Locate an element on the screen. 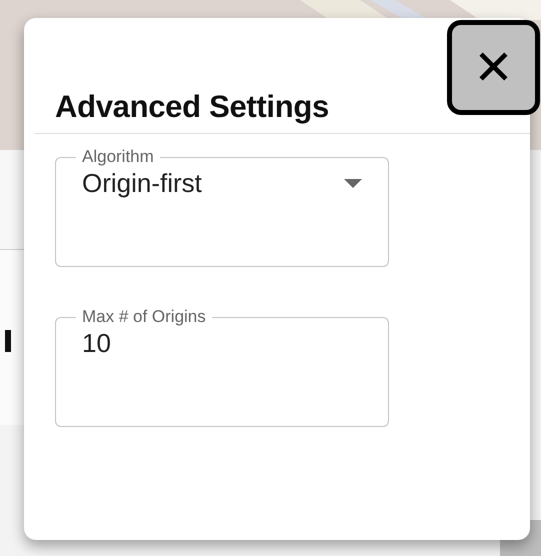 The height and width of the screenshot is (556, 541). close-button: ✕ is located at coordinates (493, 67).